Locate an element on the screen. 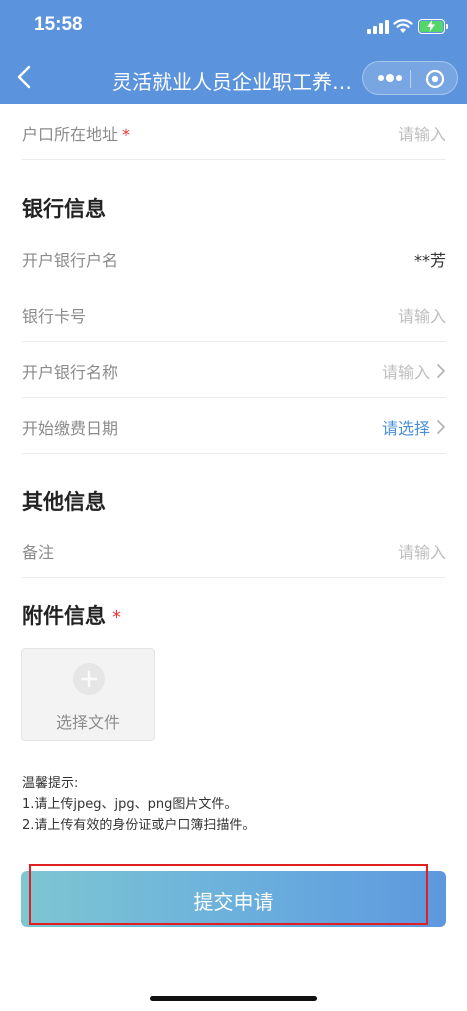  home-indicator is located at coordinates (233, 998).